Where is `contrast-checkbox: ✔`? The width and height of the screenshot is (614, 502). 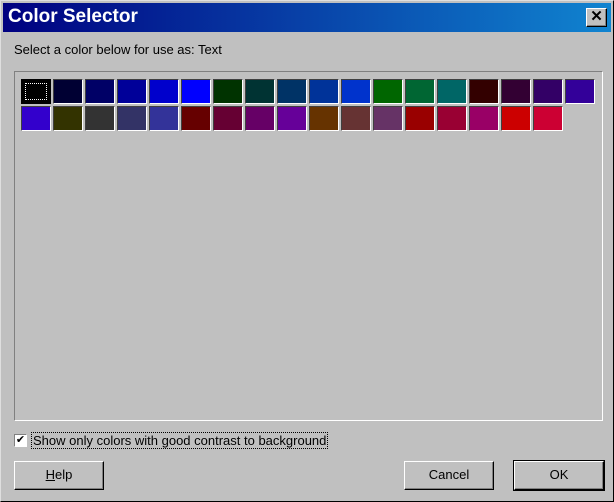
contrast-checkbox: ✔ is located at coordinates (20, 440).